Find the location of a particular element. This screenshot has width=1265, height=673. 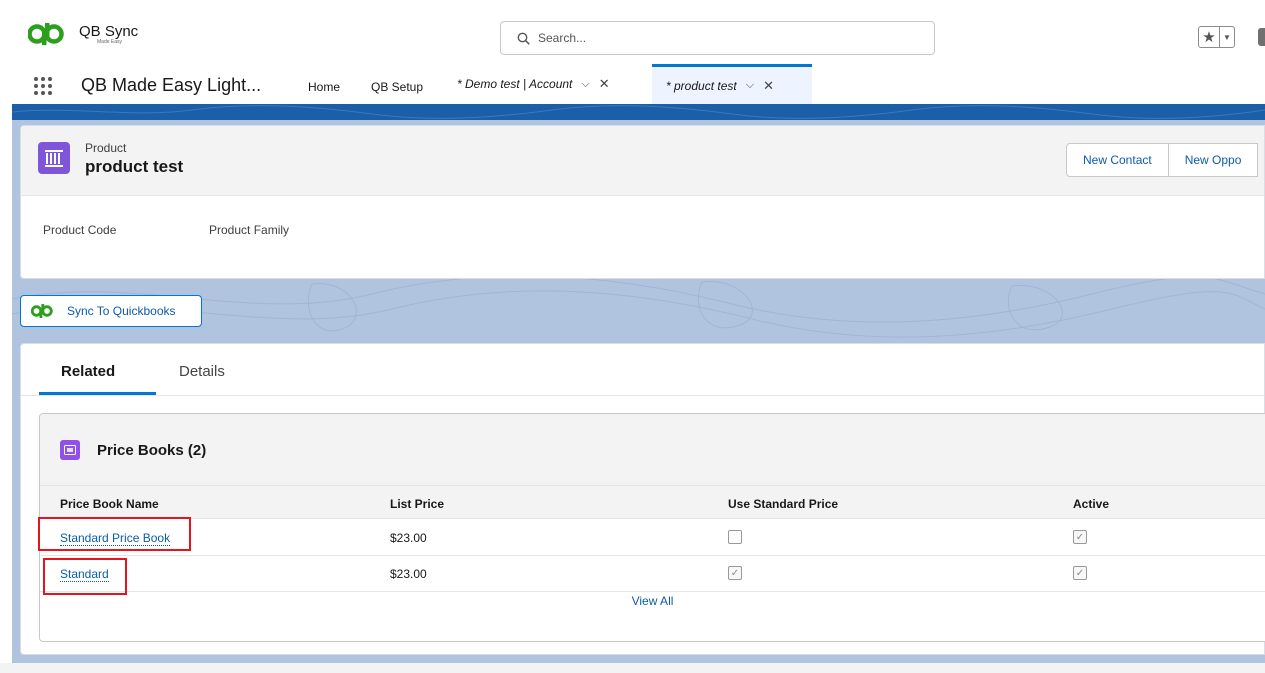

logo-title: QB Sync is located at coordinates (109, 31).